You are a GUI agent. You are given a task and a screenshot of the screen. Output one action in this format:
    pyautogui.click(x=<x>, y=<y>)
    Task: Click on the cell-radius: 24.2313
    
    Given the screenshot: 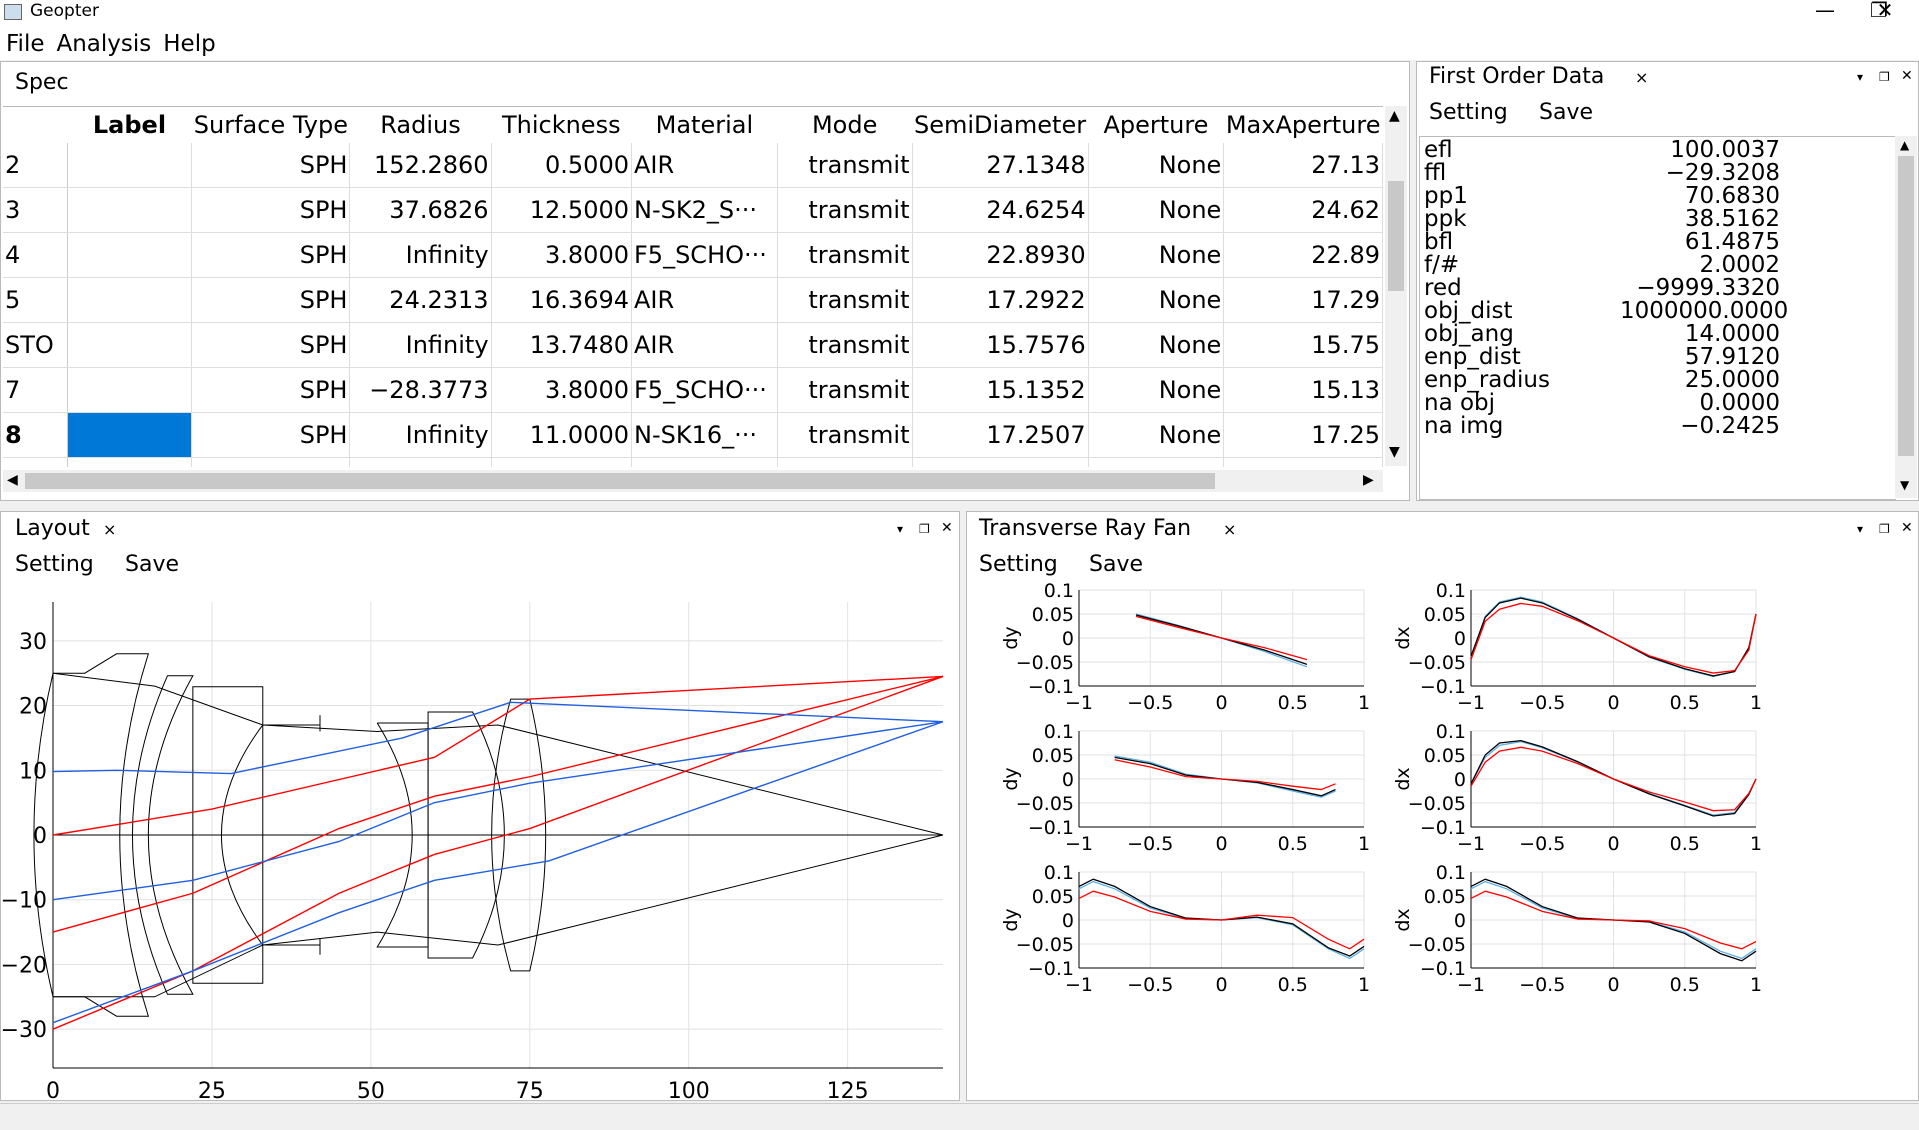 What is the action you would take?
    pyautogui.click(x=420, y=300)
    